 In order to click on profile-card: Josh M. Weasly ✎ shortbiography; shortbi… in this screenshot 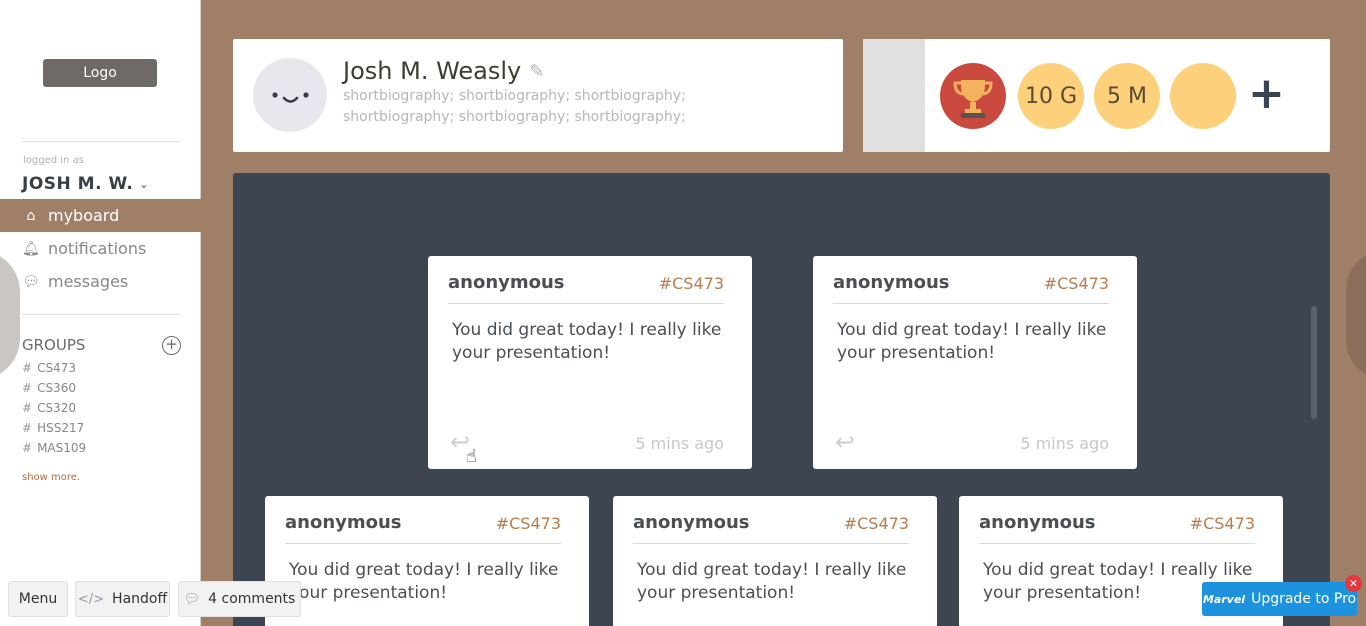, I will do `click(538, 95)`.